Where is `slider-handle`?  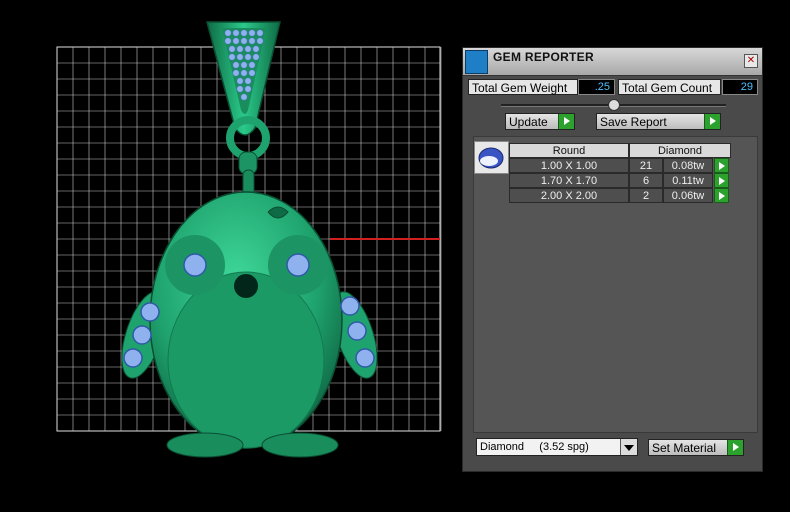
slider-handle is located at coordinates (614, 105).